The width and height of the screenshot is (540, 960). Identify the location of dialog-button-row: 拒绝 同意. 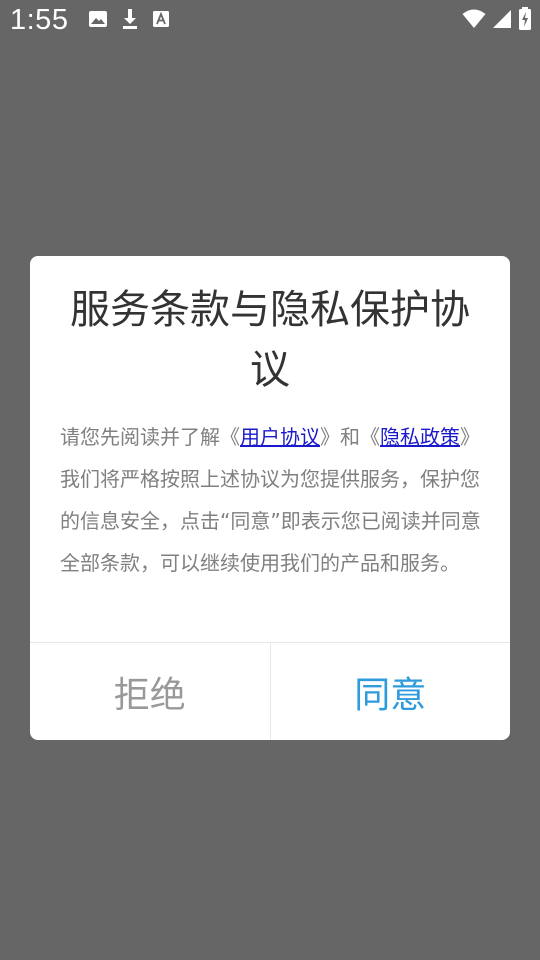
(270, 691).